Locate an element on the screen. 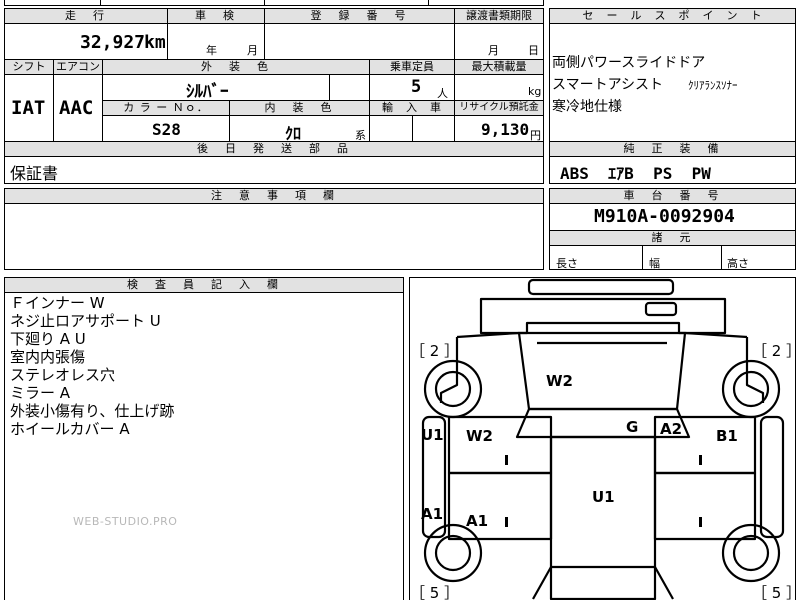 The image size is (800, 600). later-parts-cell is located at coordinates (274, 170).